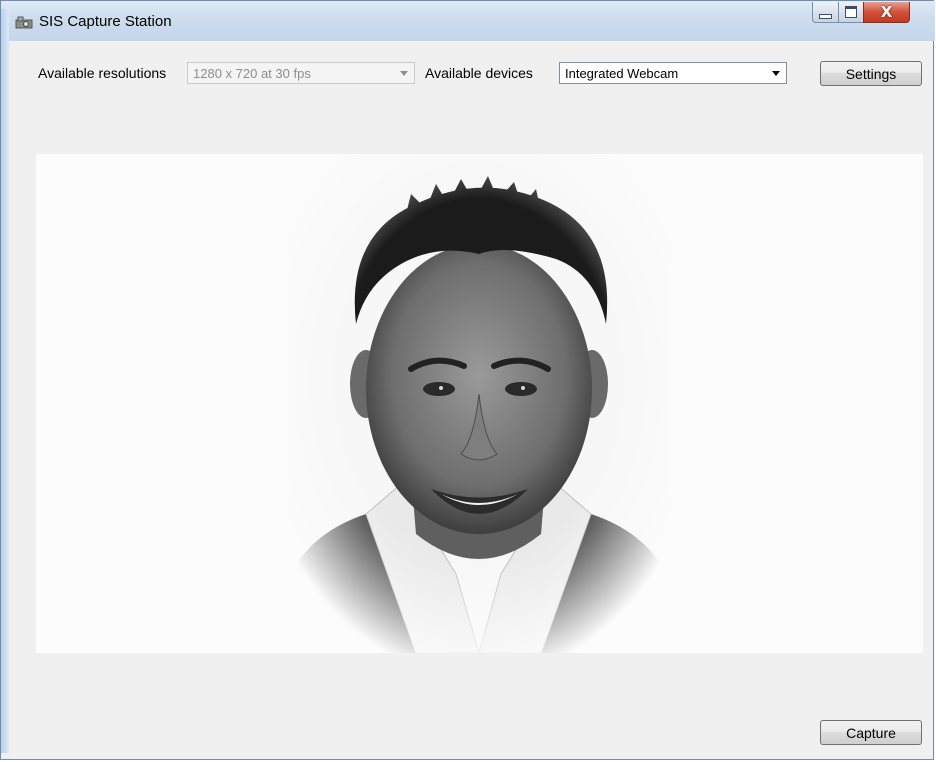 Image resolution: width=936 pixels, height=762 pixels. Describe the element at coordinates (24, 22) in the screenshot. I see `camera-icon` at that location.